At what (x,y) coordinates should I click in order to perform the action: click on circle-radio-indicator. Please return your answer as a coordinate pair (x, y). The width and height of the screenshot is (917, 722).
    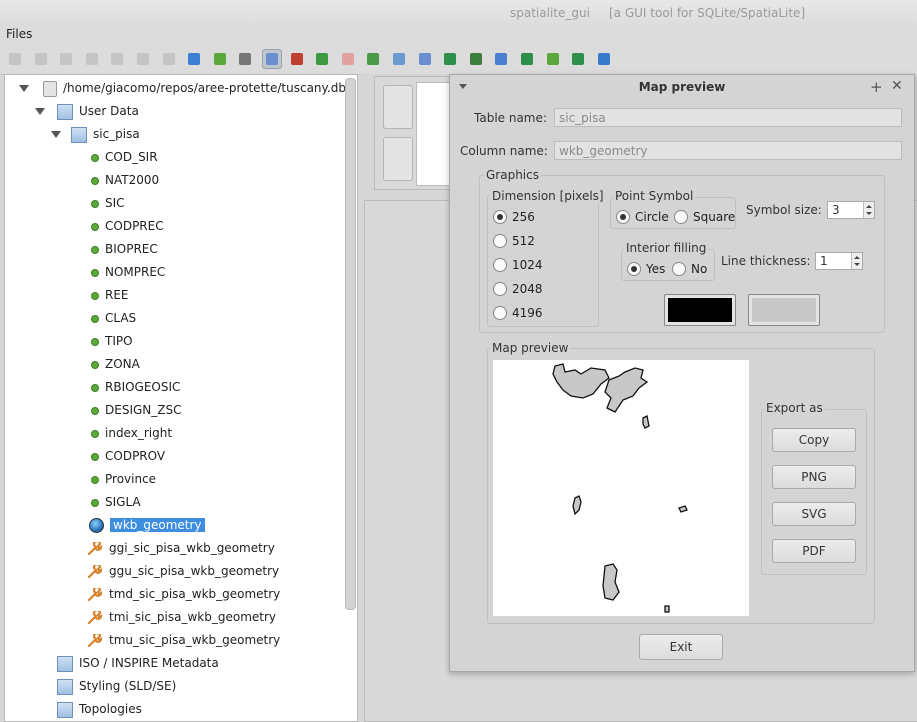
    Looking at the image, I should click on (623, 216).